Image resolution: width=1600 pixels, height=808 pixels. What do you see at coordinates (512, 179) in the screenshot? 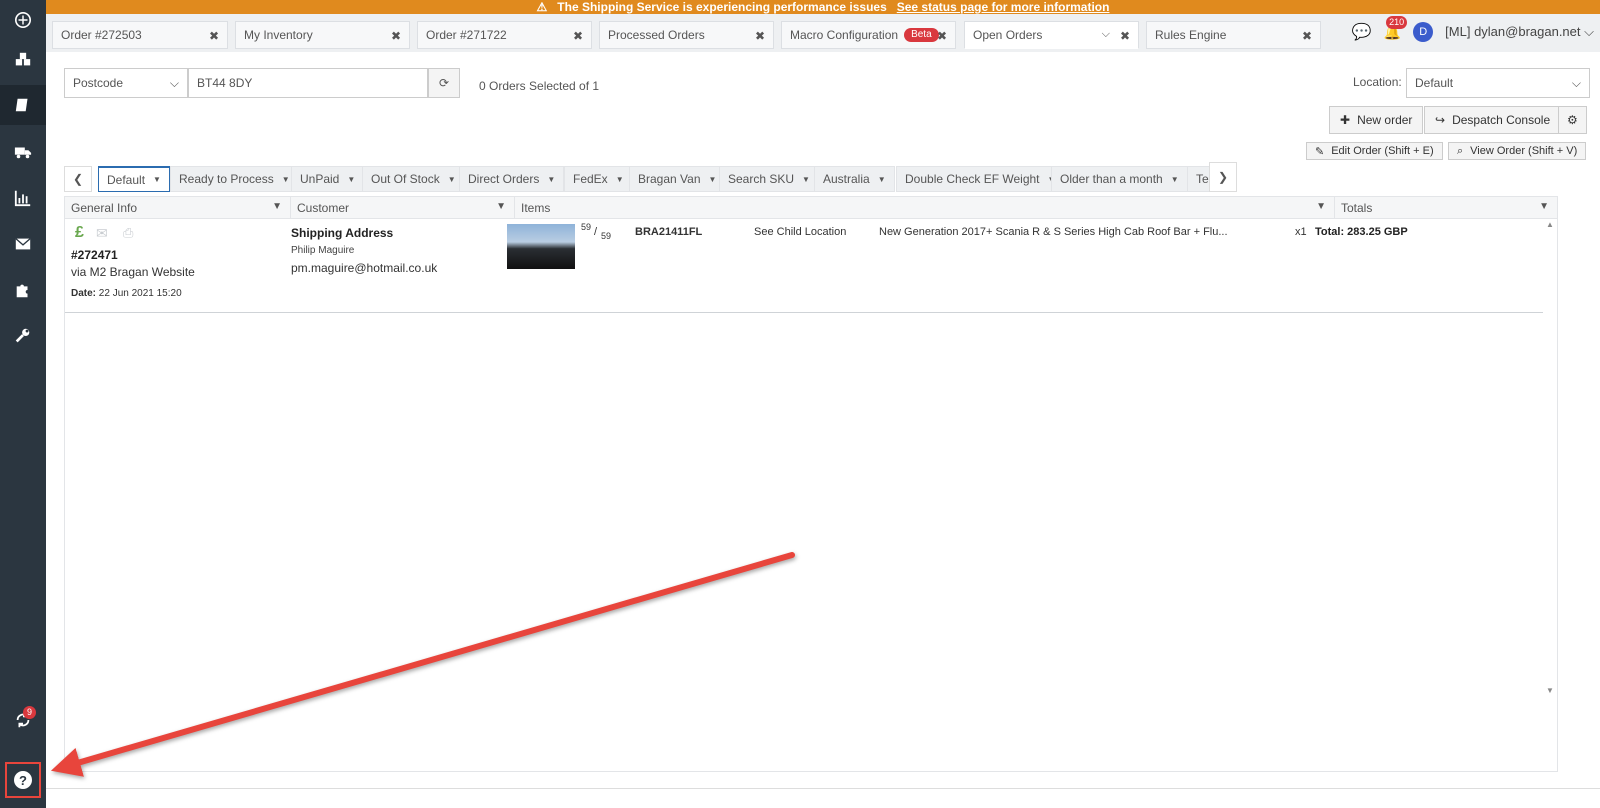
I see `filter-direct-orders: Direct Orders ▼` at bounding box center [512, 179].